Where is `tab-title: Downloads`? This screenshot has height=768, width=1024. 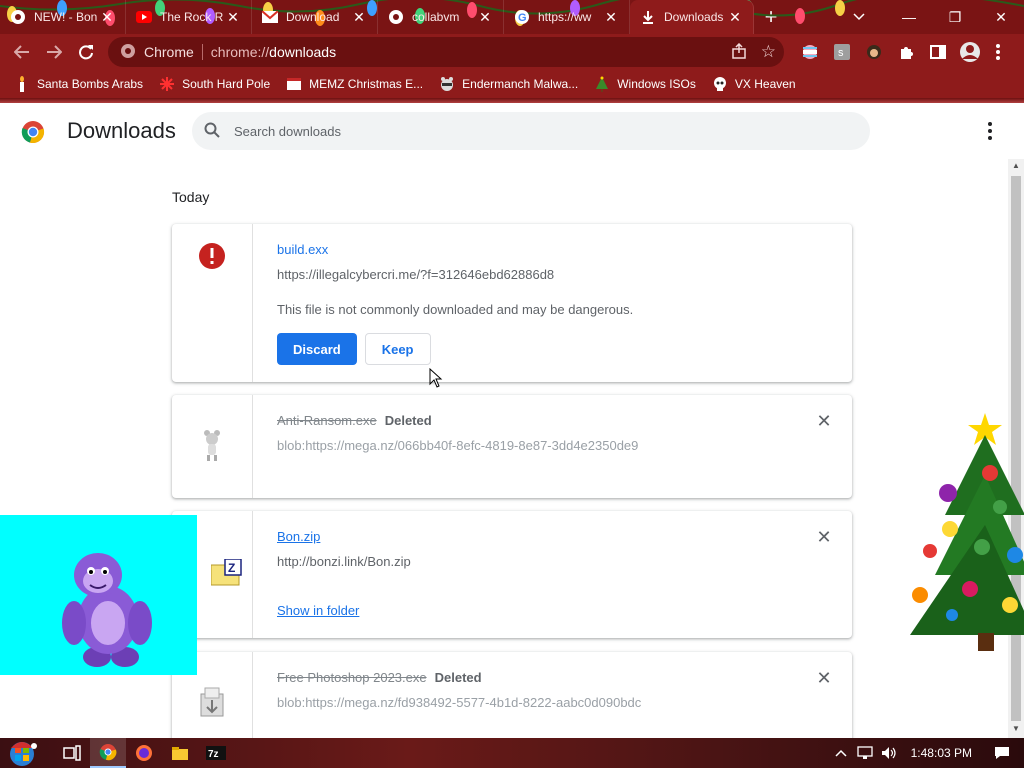 tab-title: Downloads is located at coordinates (694, 17).